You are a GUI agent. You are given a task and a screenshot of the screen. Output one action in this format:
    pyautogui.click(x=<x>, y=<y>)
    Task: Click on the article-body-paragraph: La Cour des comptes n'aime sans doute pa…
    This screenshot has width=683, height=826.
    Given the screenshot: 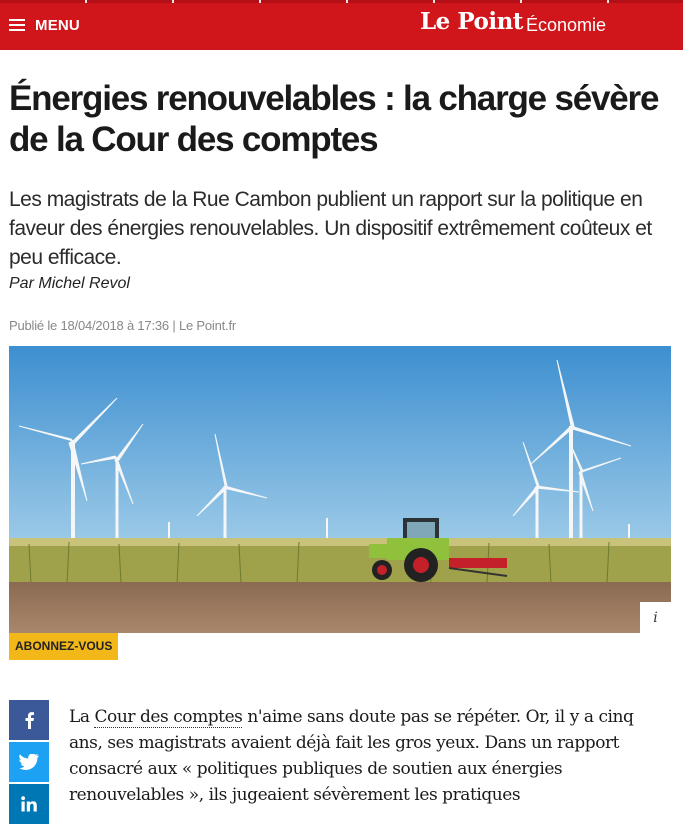 What is the action you would take?
    pyautogui.click(x=369, y=756)
    